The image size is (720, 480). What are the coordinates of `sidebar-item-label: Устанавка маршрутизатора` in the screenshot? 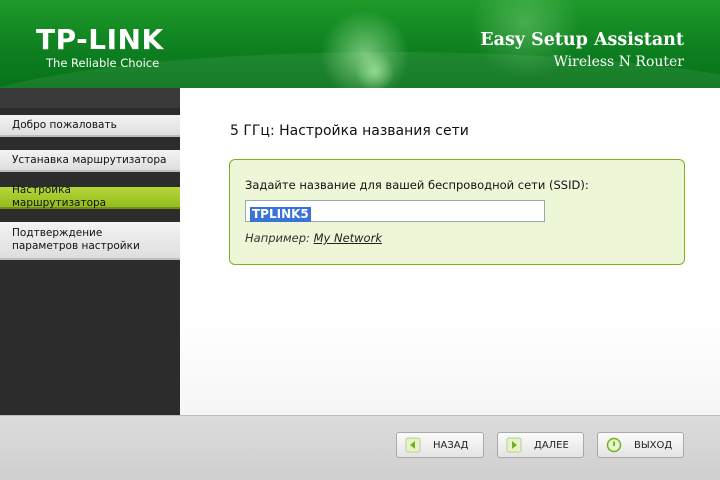 It's located at (89, 159).